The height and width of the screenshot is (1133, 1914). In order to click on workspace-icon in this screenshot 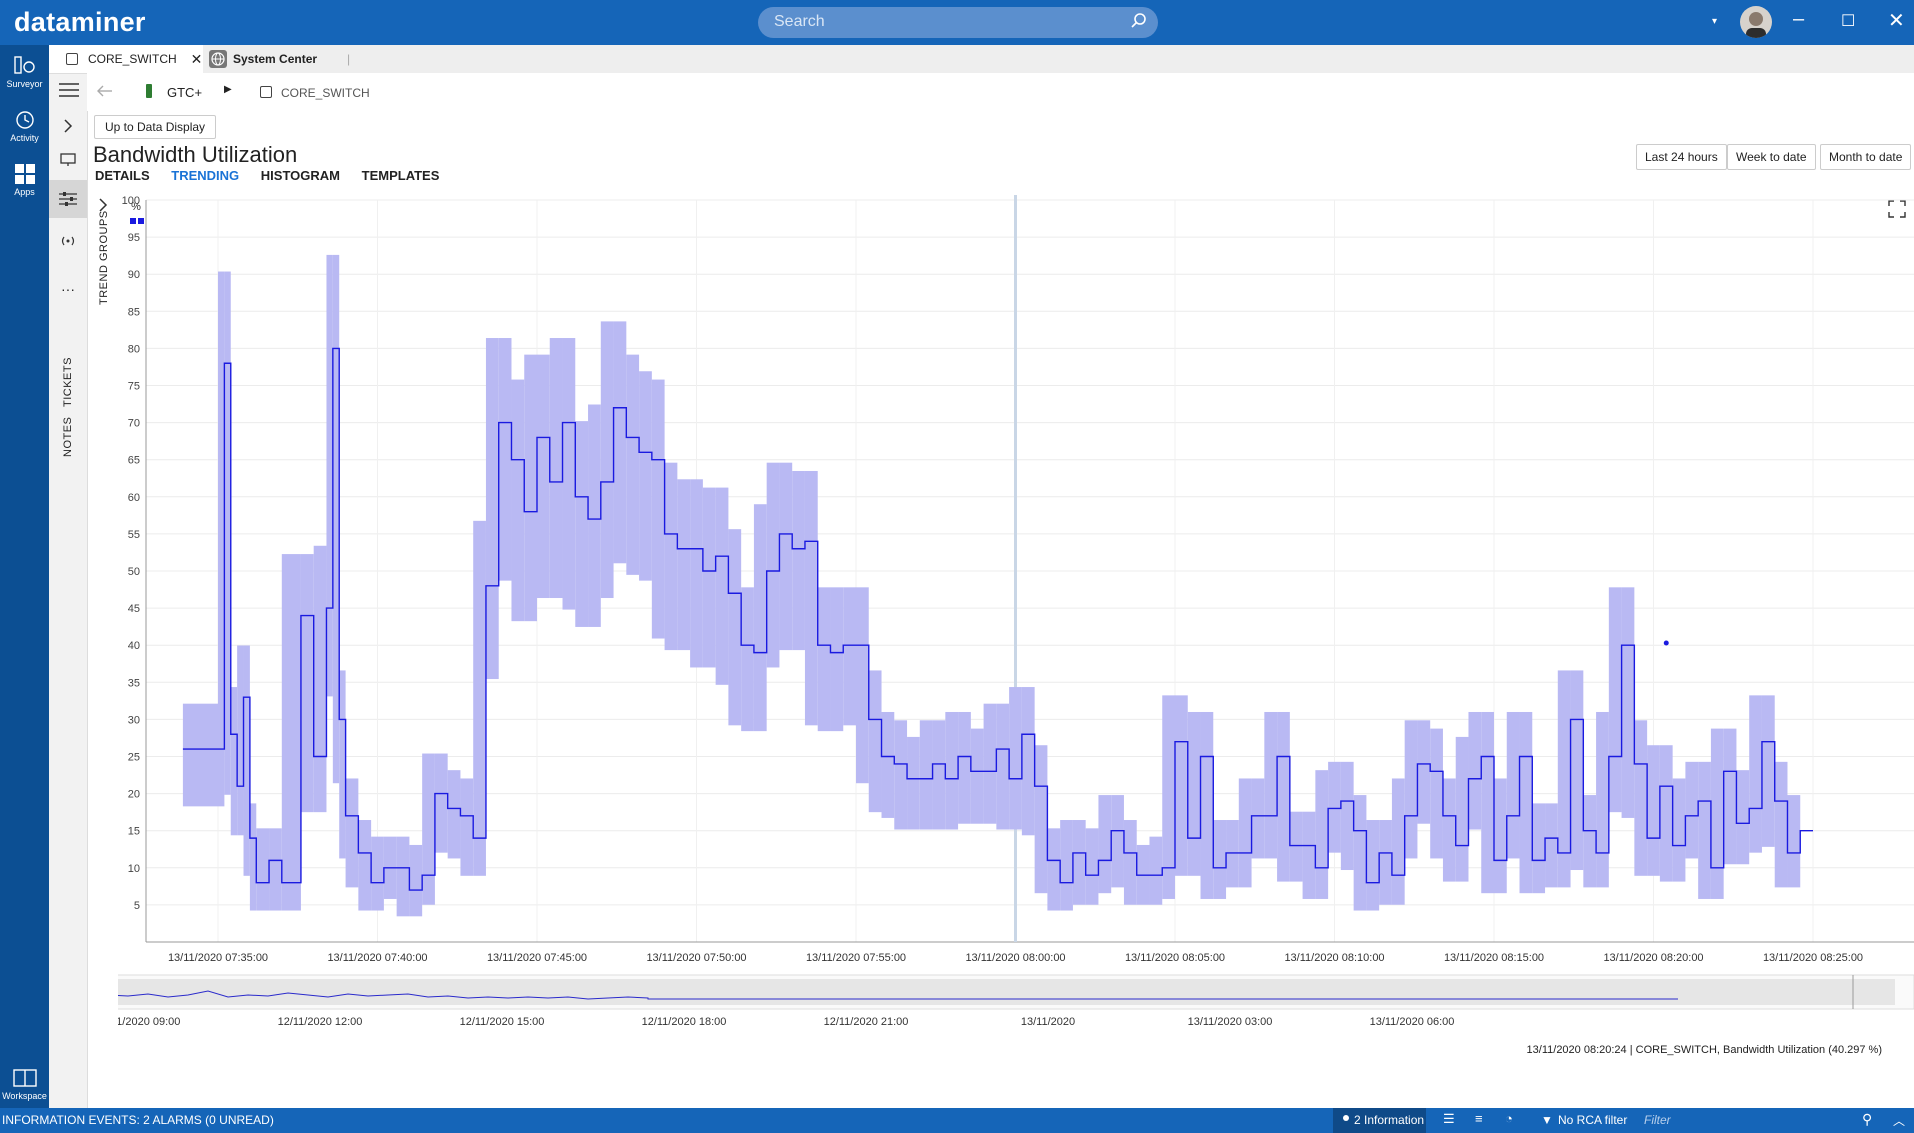, I will do `click(24, 1078)`.